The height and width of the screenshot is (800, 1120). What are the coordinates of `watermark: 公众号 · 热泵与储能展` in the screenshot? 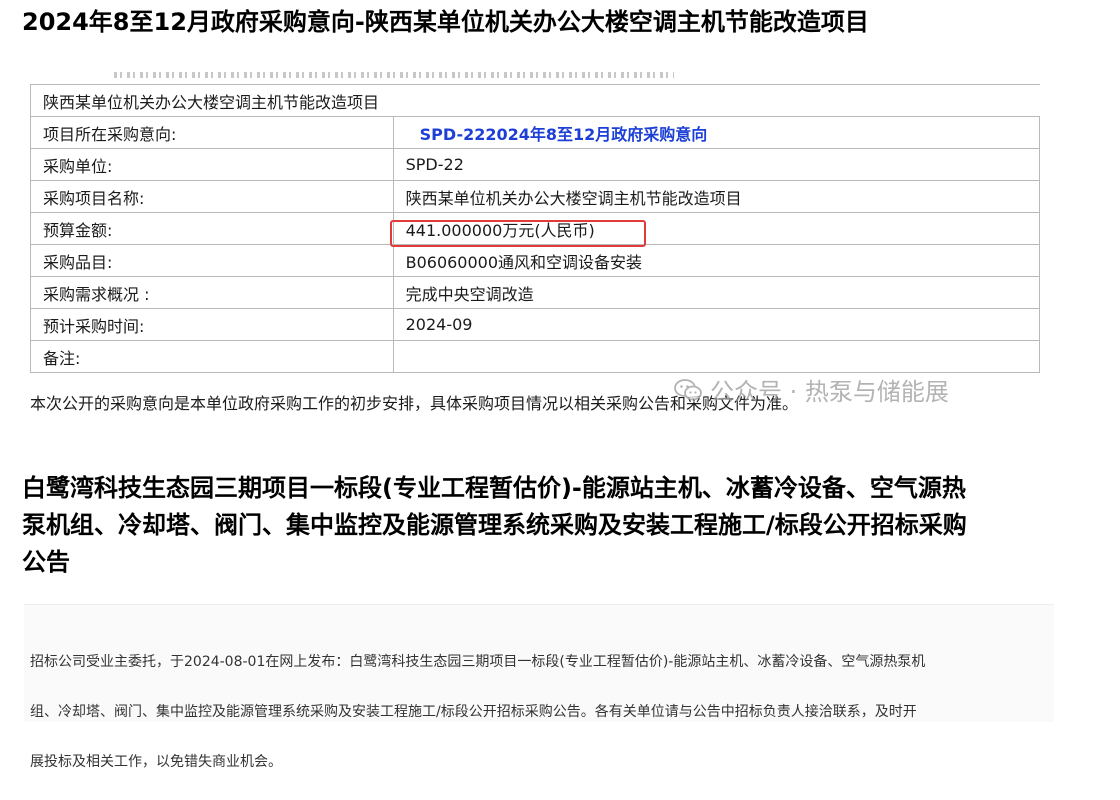 It's located at (811, 389).